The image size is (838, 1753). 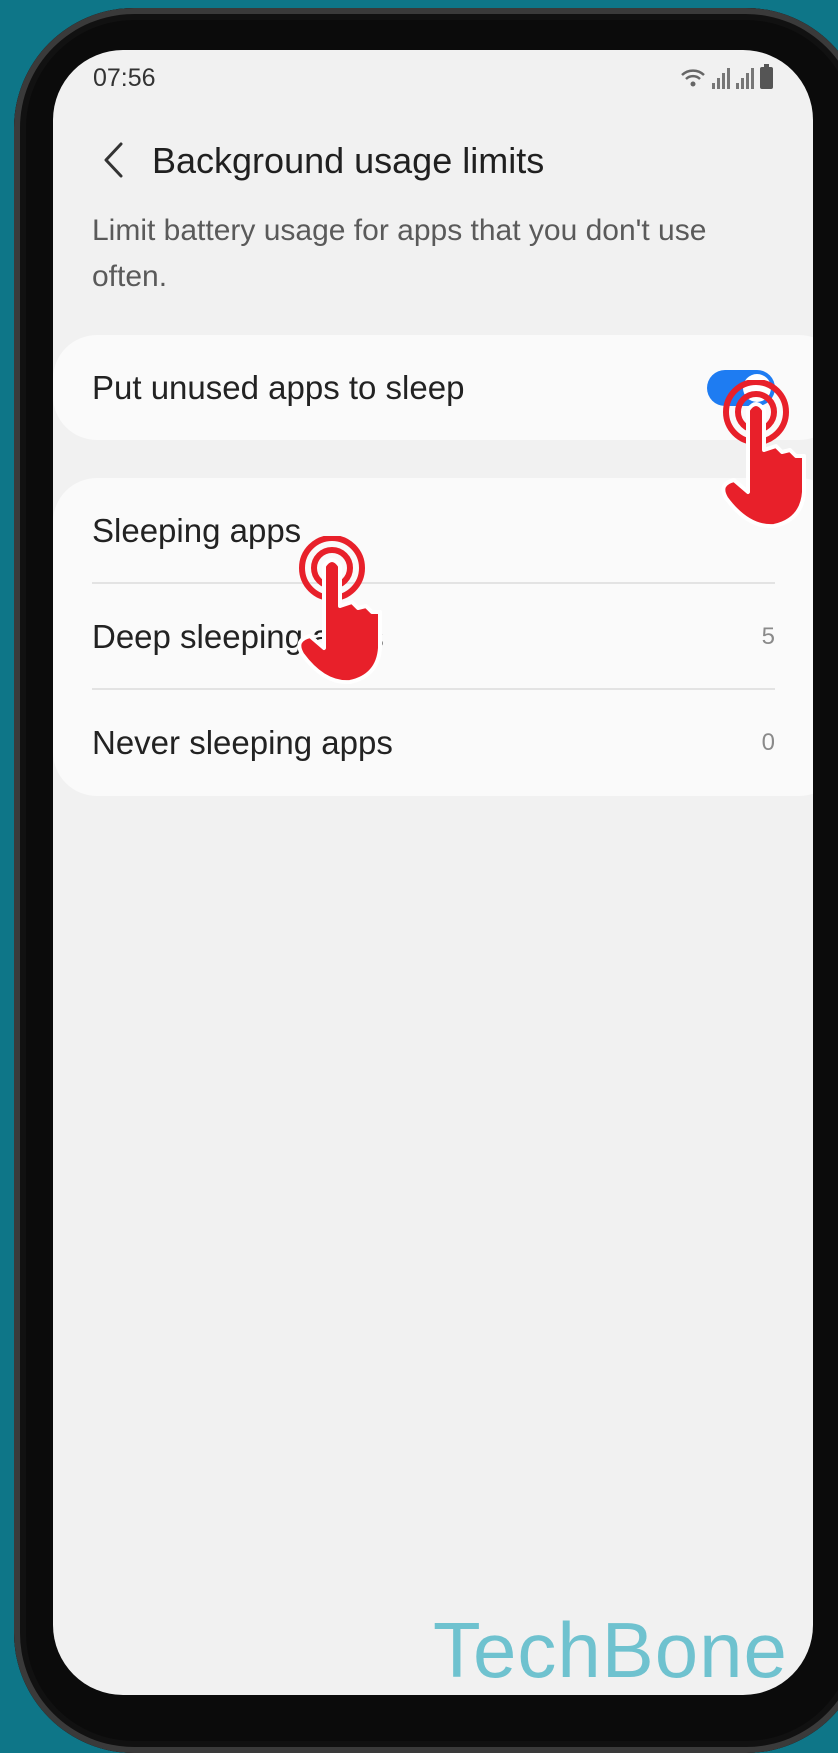 What do you see at coordinates (721, 78) in the screenshot?
I see `signal-icon` at bounding box center [721, 78].